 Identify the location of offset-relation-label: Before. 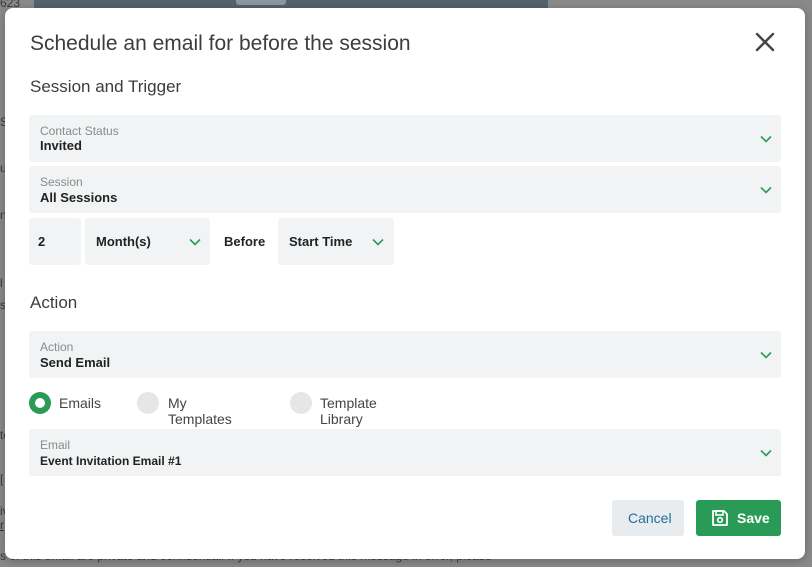
(245, 241).